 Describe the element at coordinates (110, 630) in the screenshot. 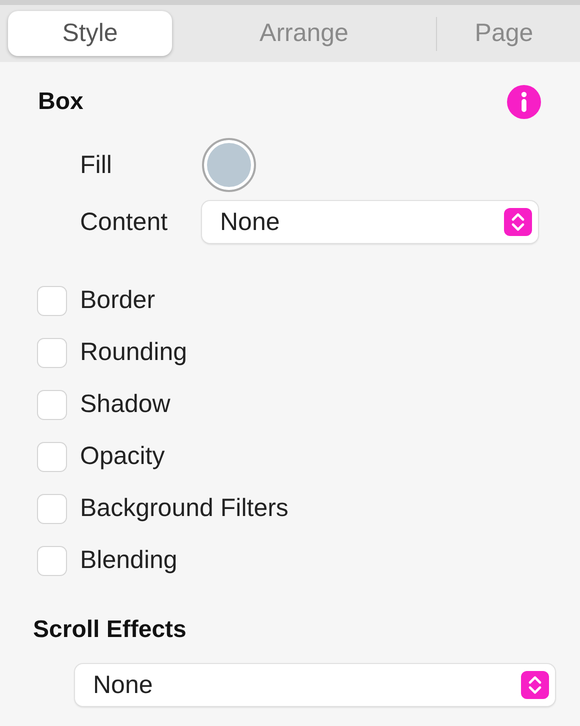

I see `section-heading: Scroll Effects` at that location.